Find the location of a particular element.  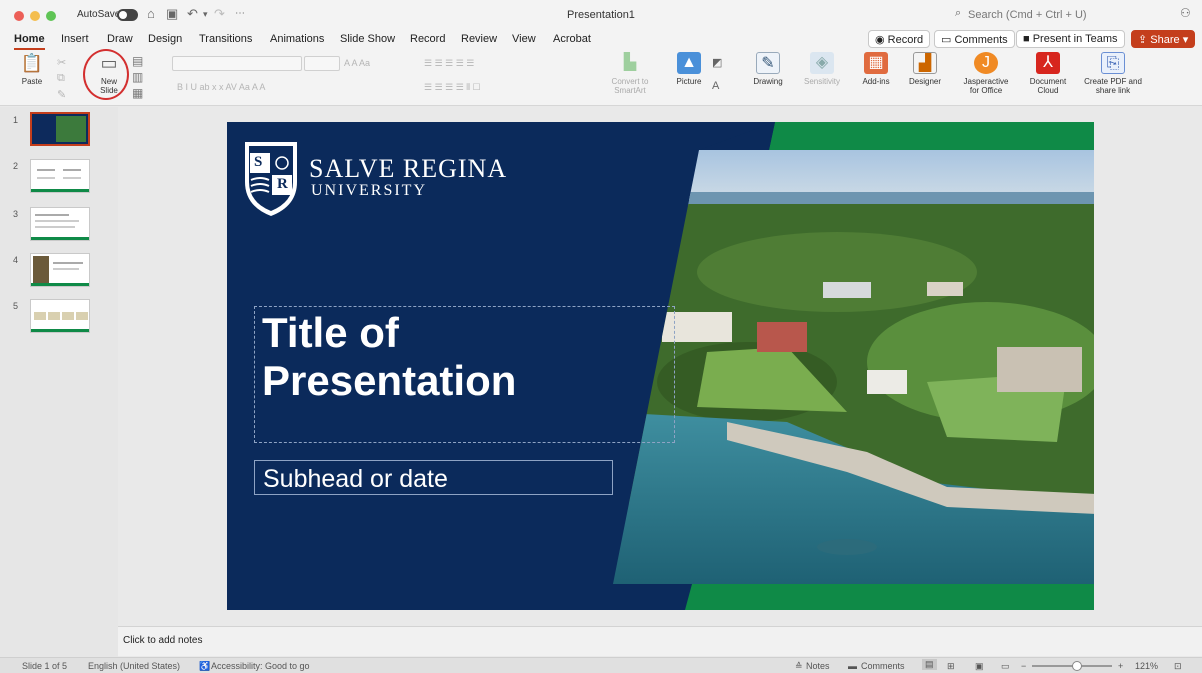

shapes-icon: ◩ is located at coordinates (717, 62).